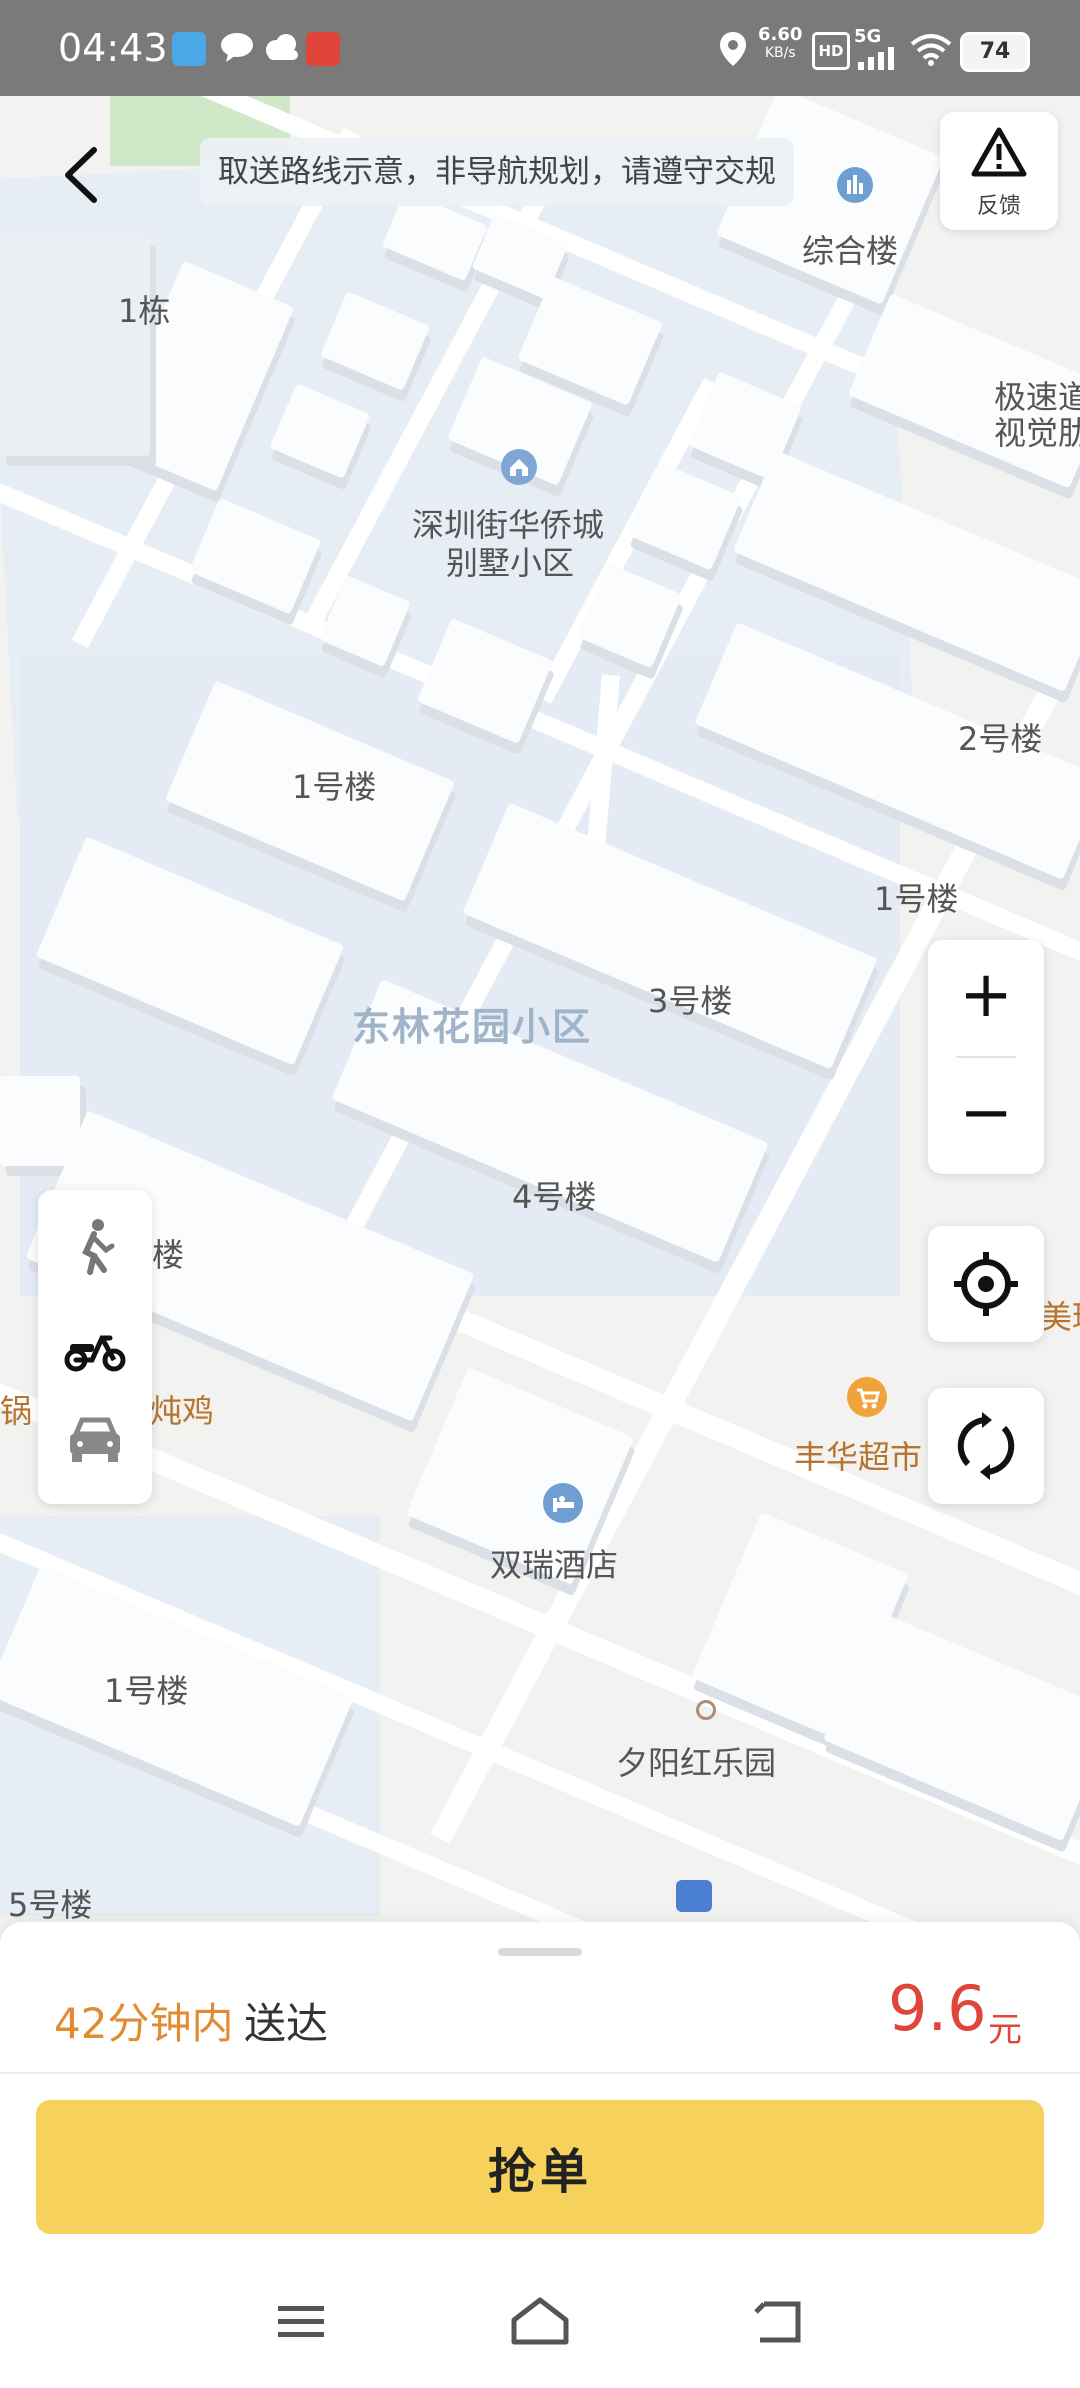 This screenshot has height=2388, width=1080. I want to click on network-speed: 6.60 KB/s, so click(780, 44).